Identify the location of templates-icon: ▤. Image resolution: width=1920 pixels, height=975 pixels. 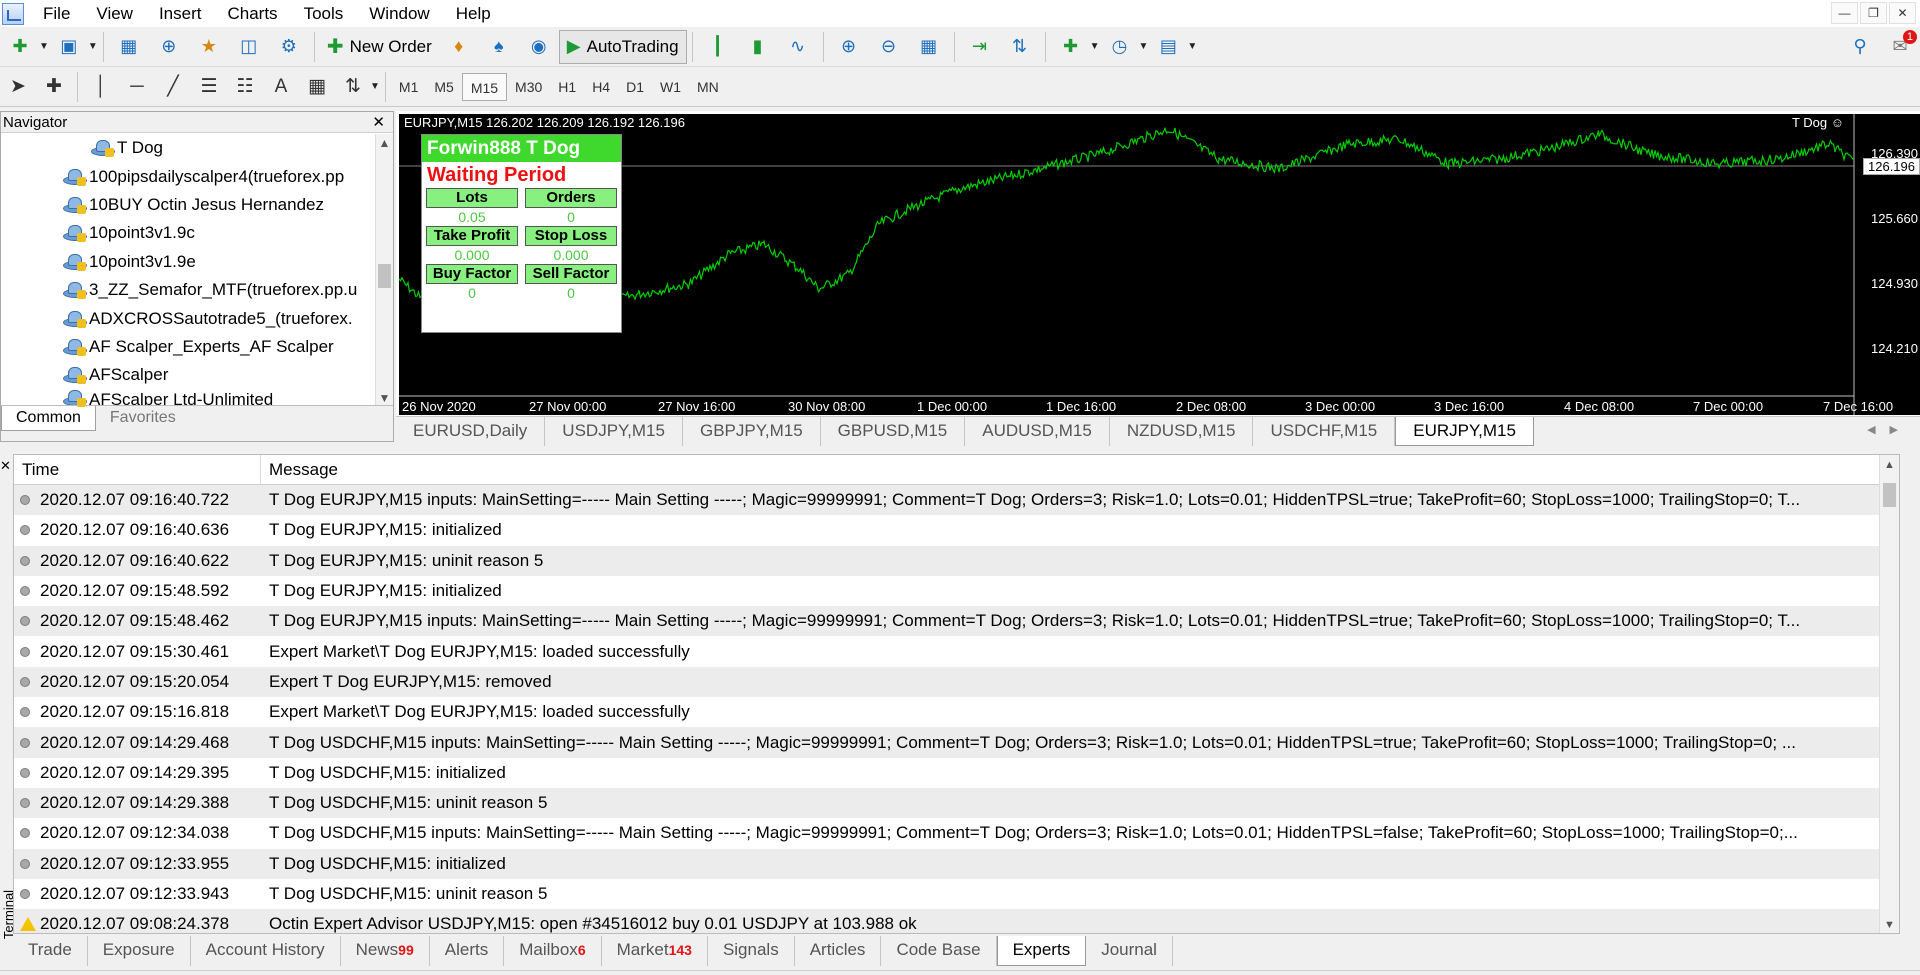
(1168, 47).